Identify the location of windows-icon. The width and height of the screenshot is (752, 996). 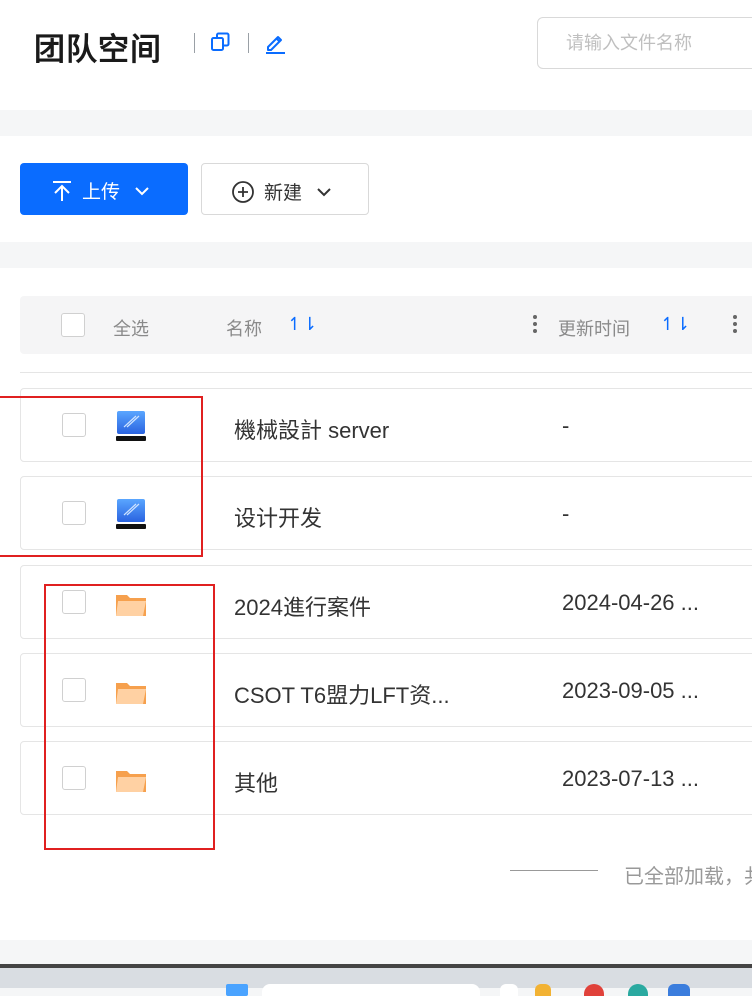
(237, 990).